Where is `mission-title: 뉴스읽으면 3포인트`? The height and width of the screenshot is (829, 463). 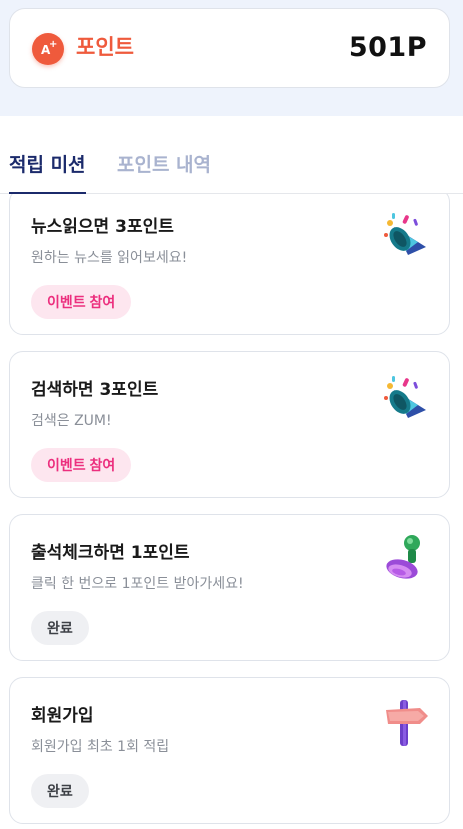
mission-title: 뉴스읽으면 3포인트 is located at coordinates (102, 227).